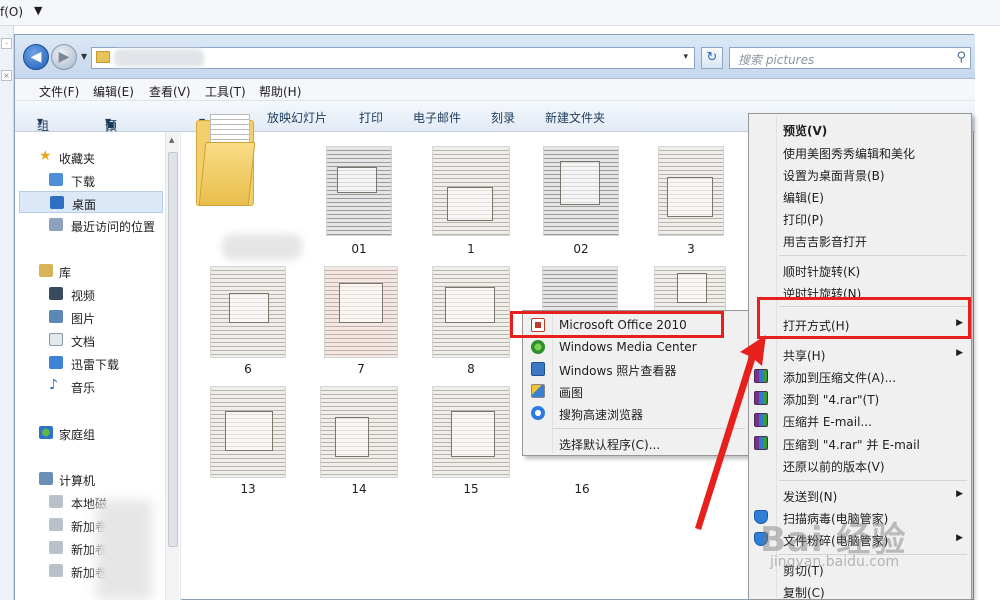 Image resolution: width=1000 pixels, height=600 pixels. I want to click on highlight-open-with, so click(864, 318).